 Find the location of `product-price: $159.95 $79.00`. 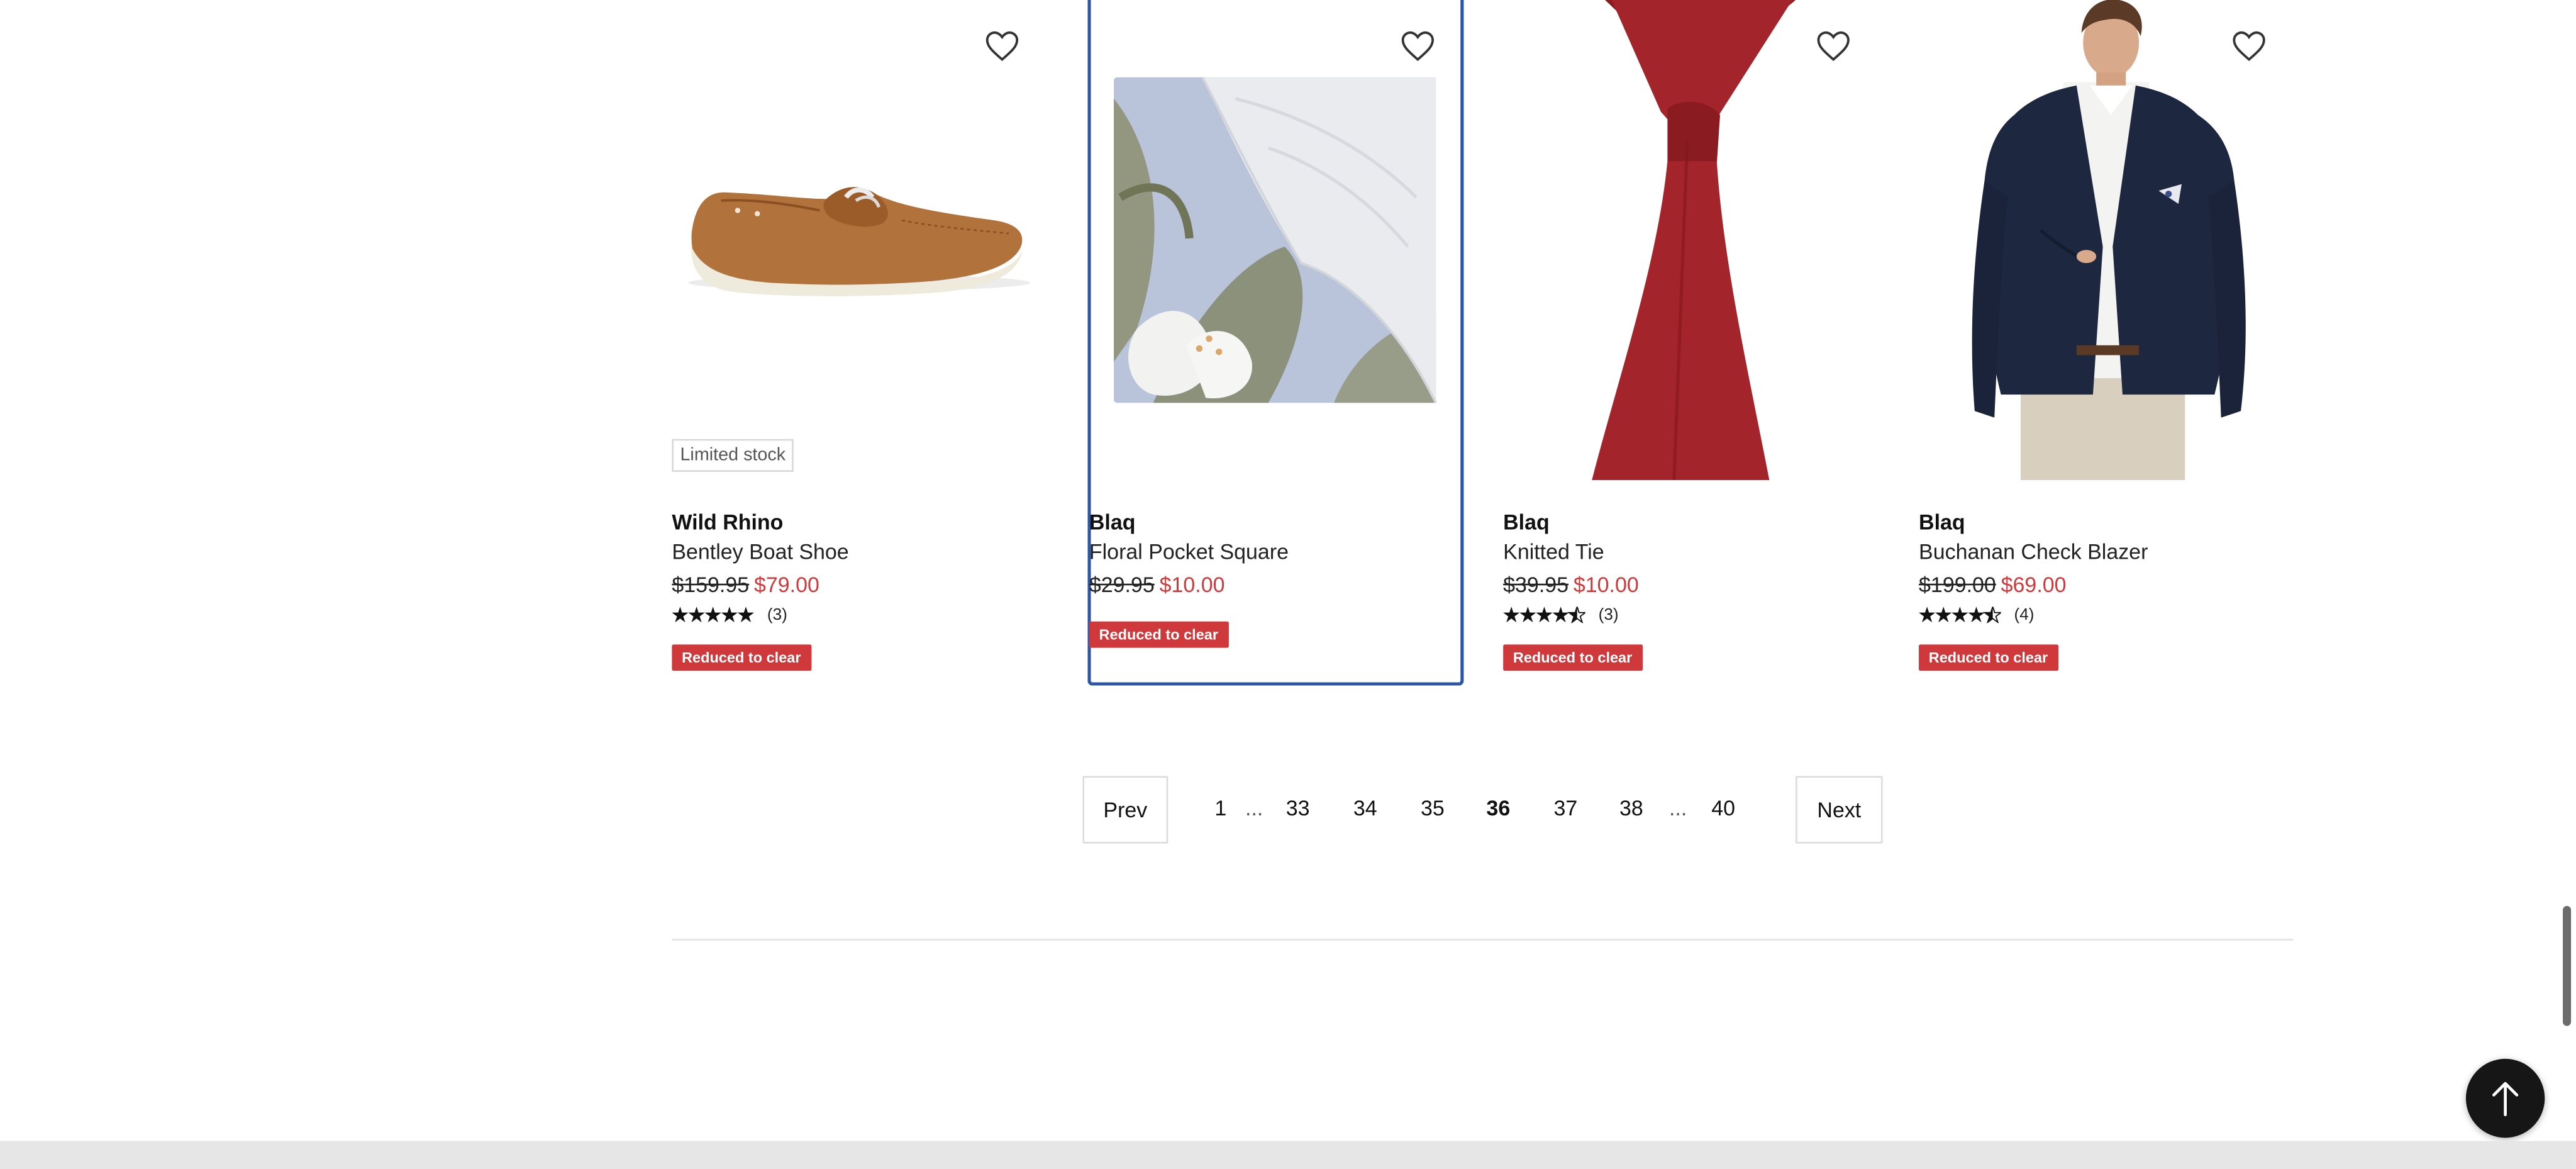

product-price: $159.95 $79.00 is located at coordinates (745, 584).